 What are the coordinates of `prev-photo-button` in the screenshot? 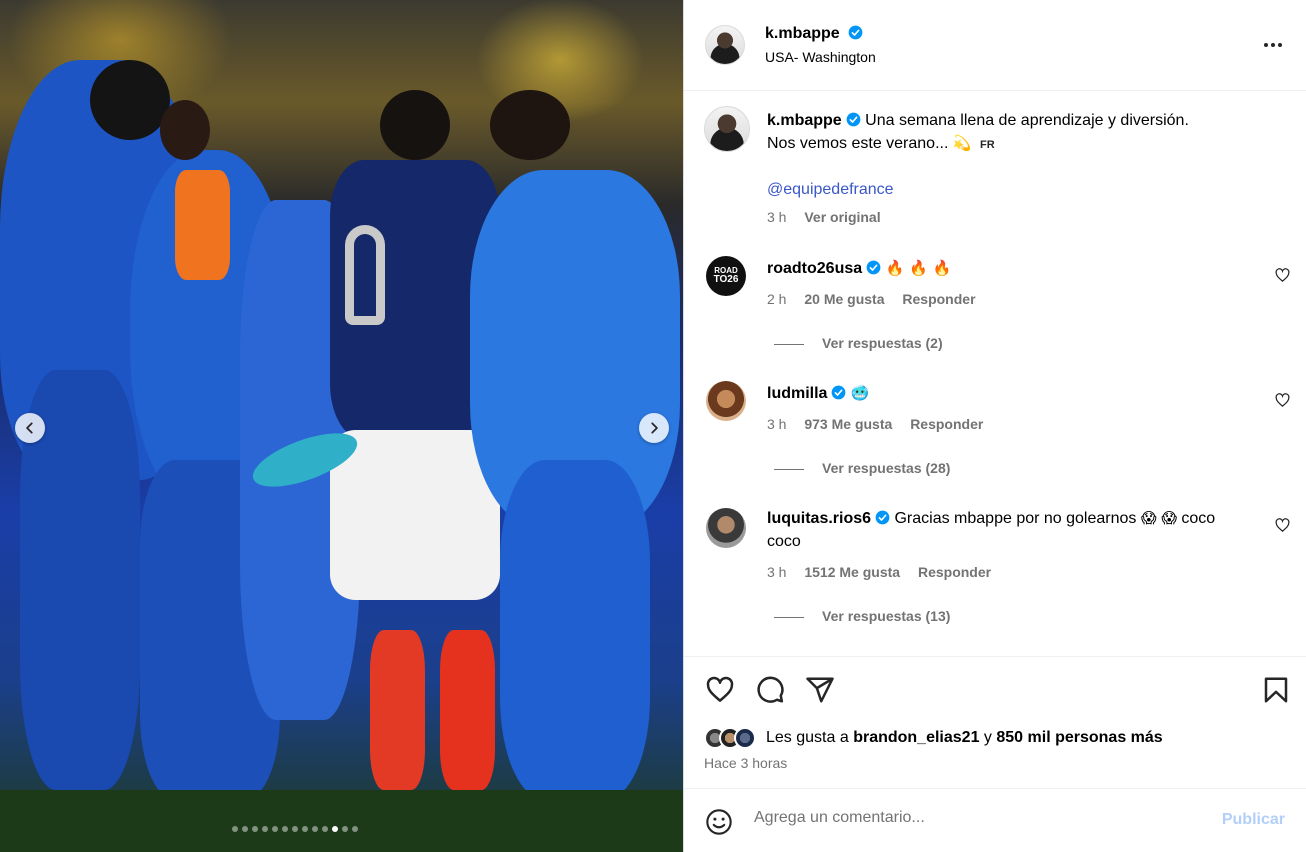 It's located at (30, 428).